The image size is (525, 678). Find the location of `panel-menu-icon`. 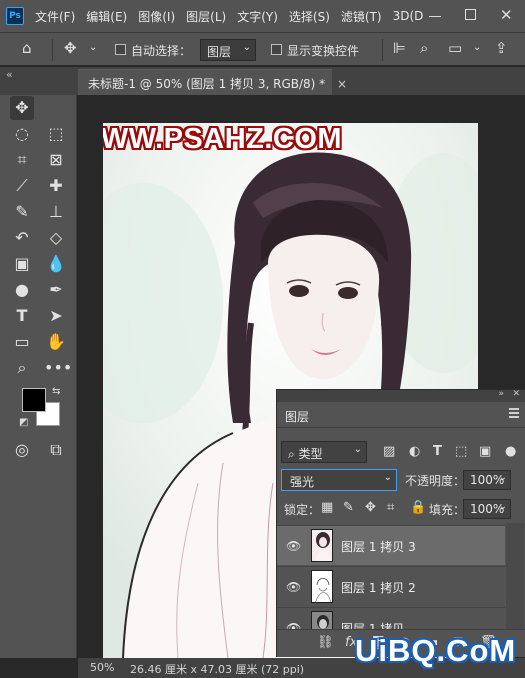

panel-menu-icon is located at coordinates (514, 413).